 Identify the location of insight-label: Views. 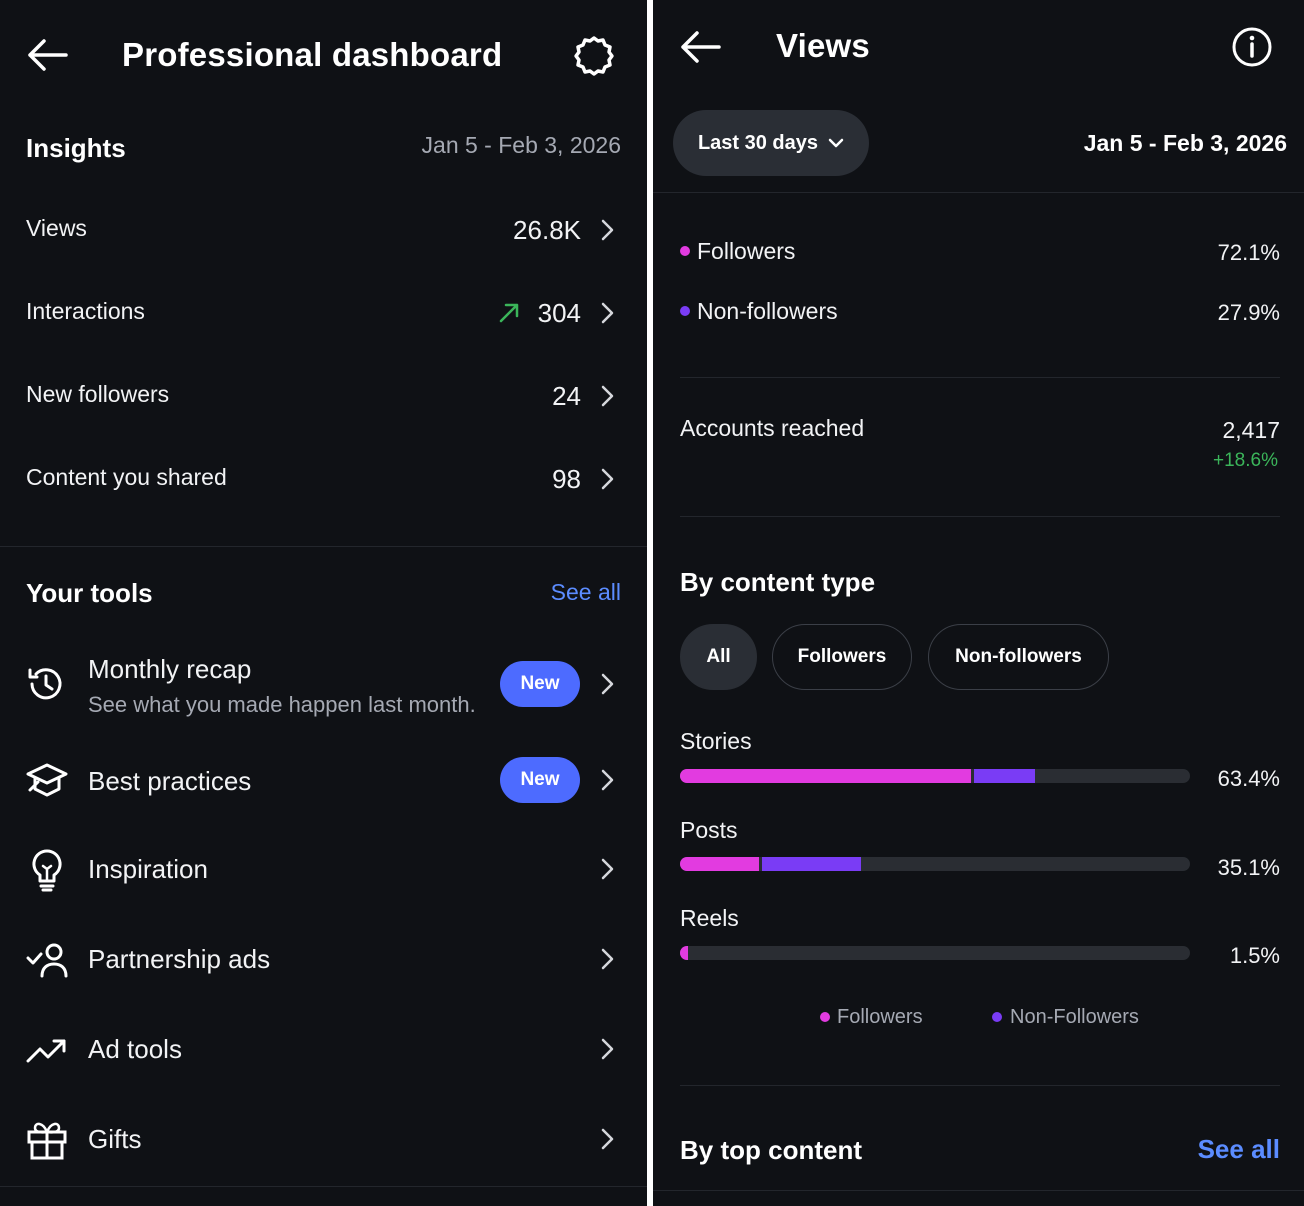
(56, 228).